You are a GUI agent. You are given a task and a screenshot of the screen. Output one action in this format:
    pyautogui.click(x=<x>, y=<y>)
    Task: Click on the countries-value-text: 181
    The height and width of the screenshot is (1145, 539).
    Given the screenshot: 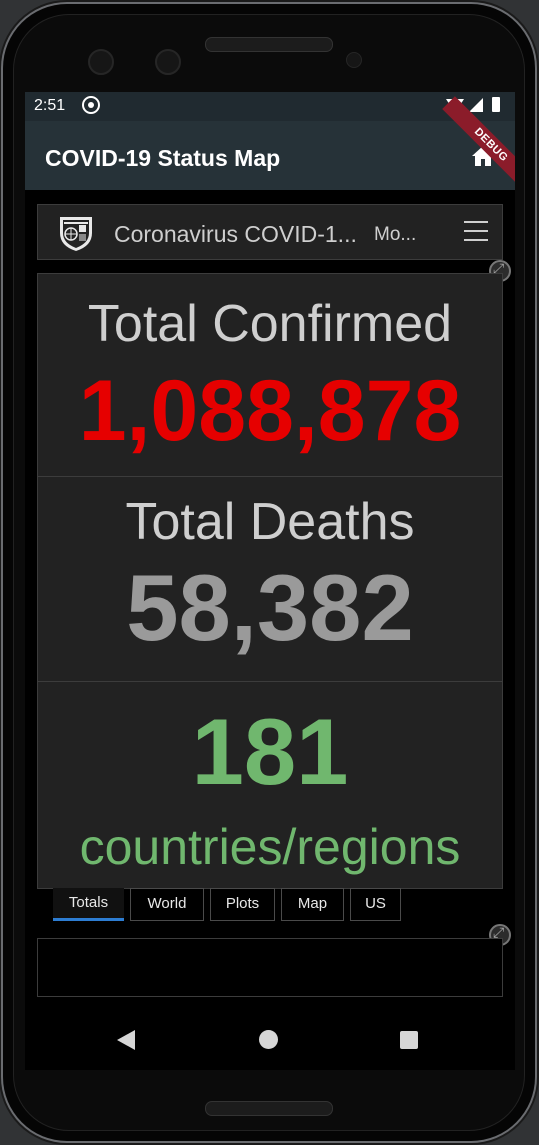 What is the action you would take?
    pyautogui.click(x=270, y=751)
    